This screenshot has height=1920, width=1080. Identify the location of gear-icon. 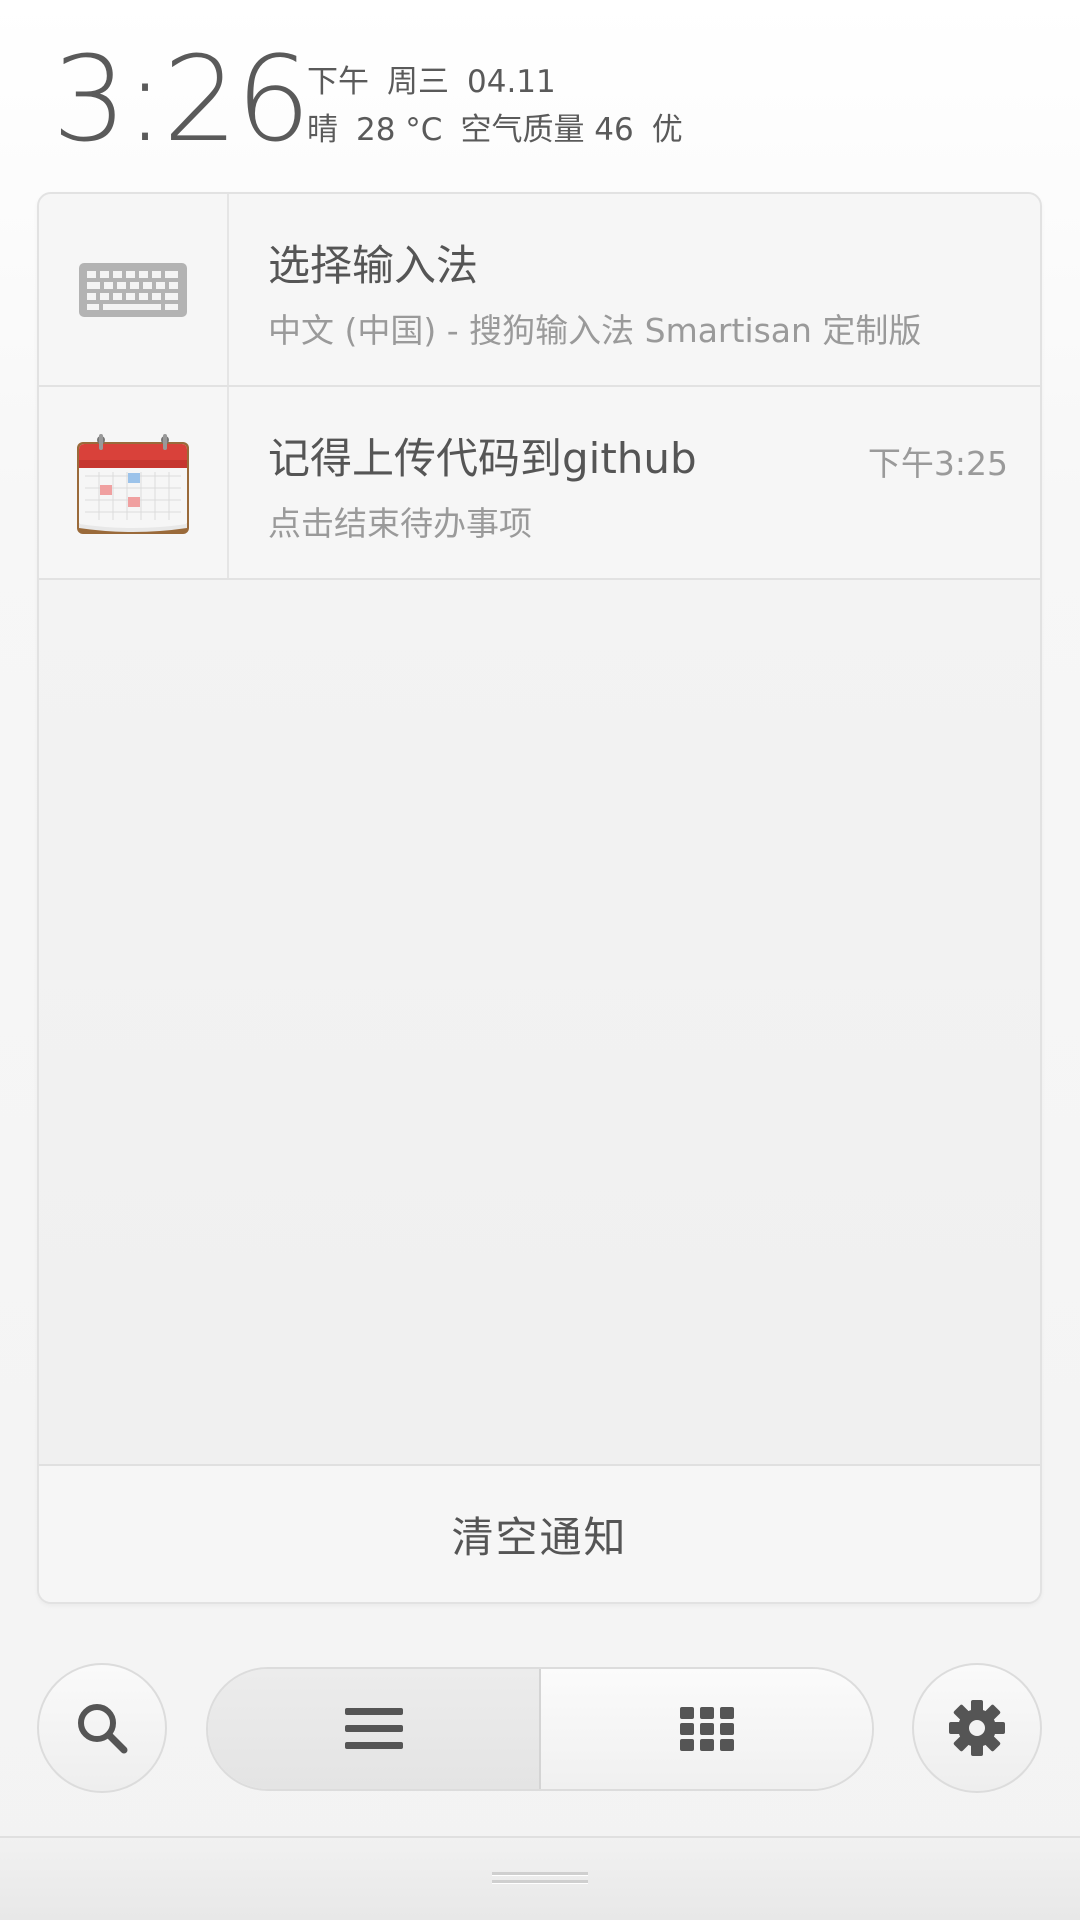
(977, 1728).